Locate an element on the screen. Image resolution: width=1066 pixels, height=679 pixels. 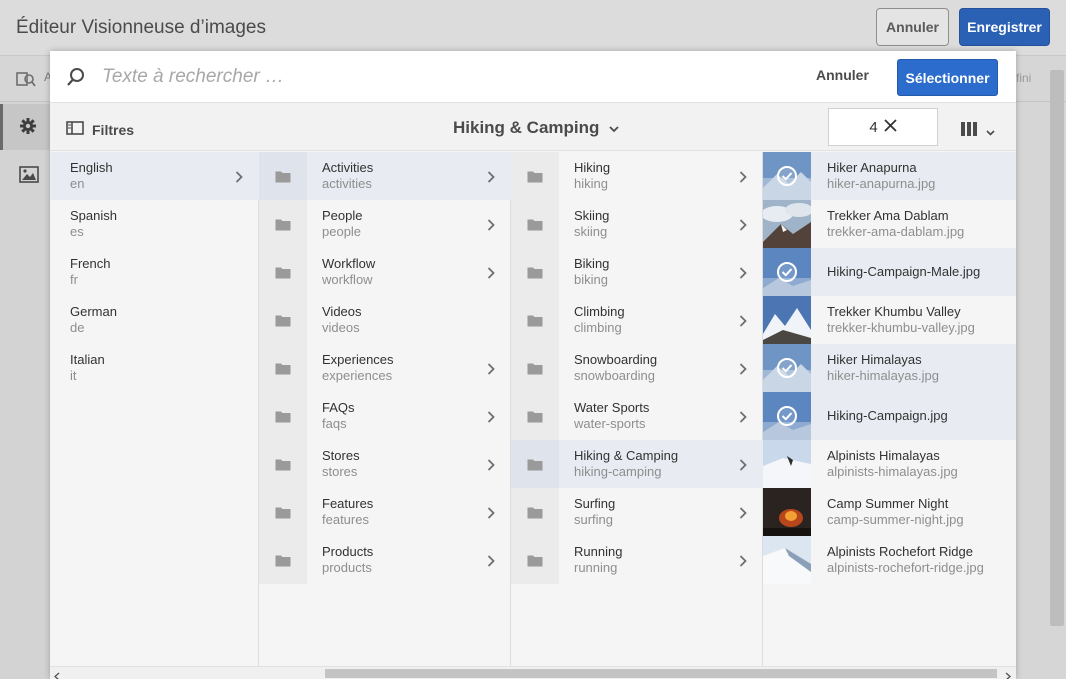
item-text: Italian it is located at coordinates (87, 368).